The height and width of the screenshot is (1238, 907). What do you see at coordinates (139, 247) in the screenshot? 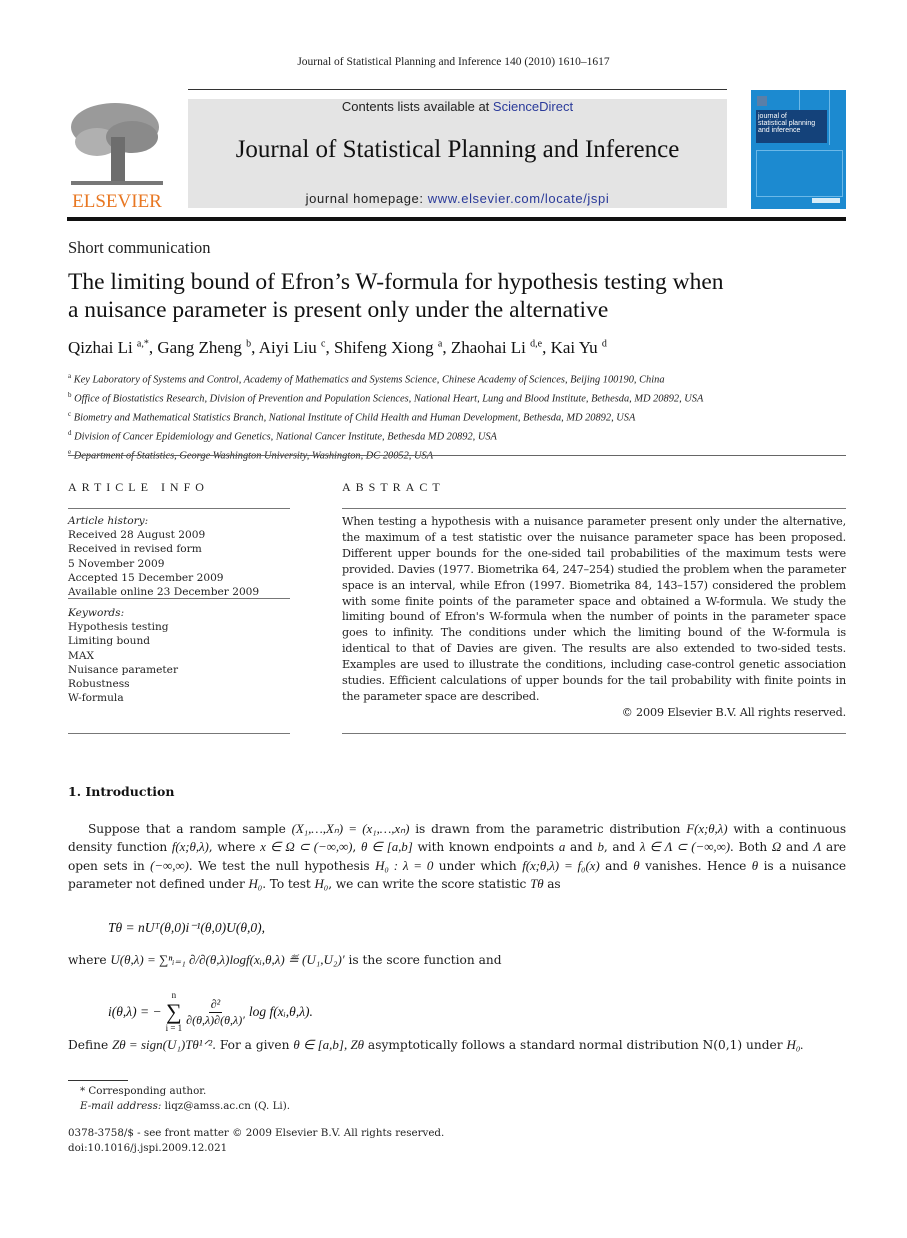
I see `article-type: Short communication` at bounding box center [139, 247].